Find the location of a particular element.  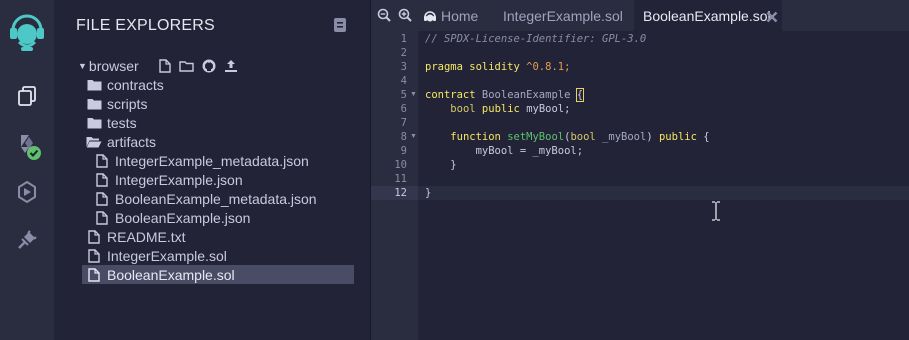

code-line-10: } is located at coordinates (441, 165).